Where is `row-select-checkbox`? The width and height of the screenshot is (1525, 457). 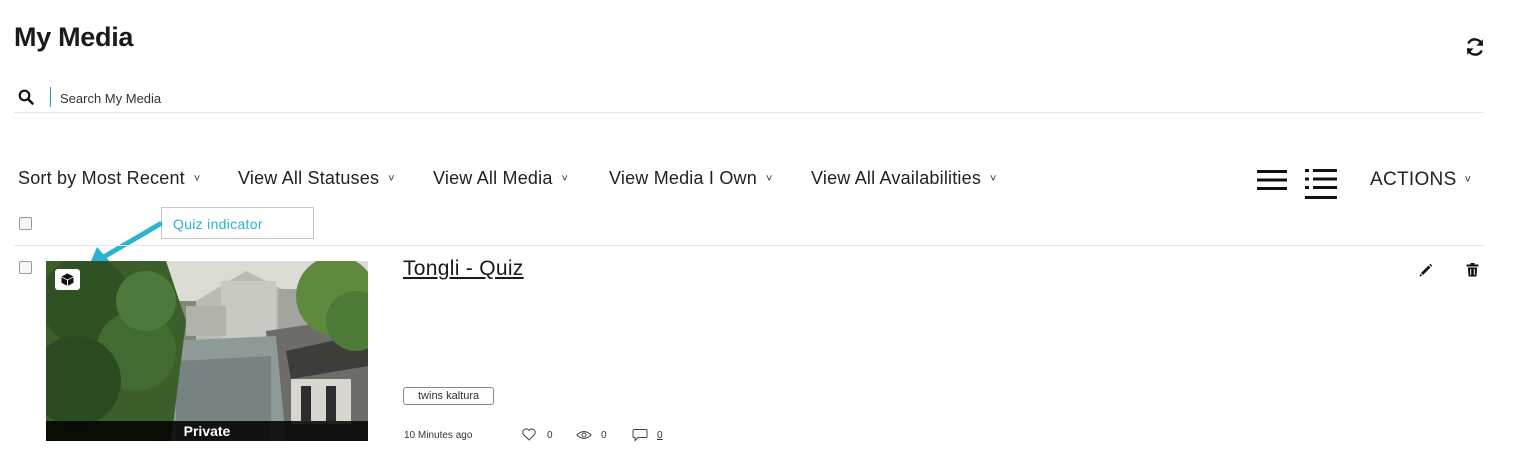
row-select-checkbox is located at coordinates (25, 267).